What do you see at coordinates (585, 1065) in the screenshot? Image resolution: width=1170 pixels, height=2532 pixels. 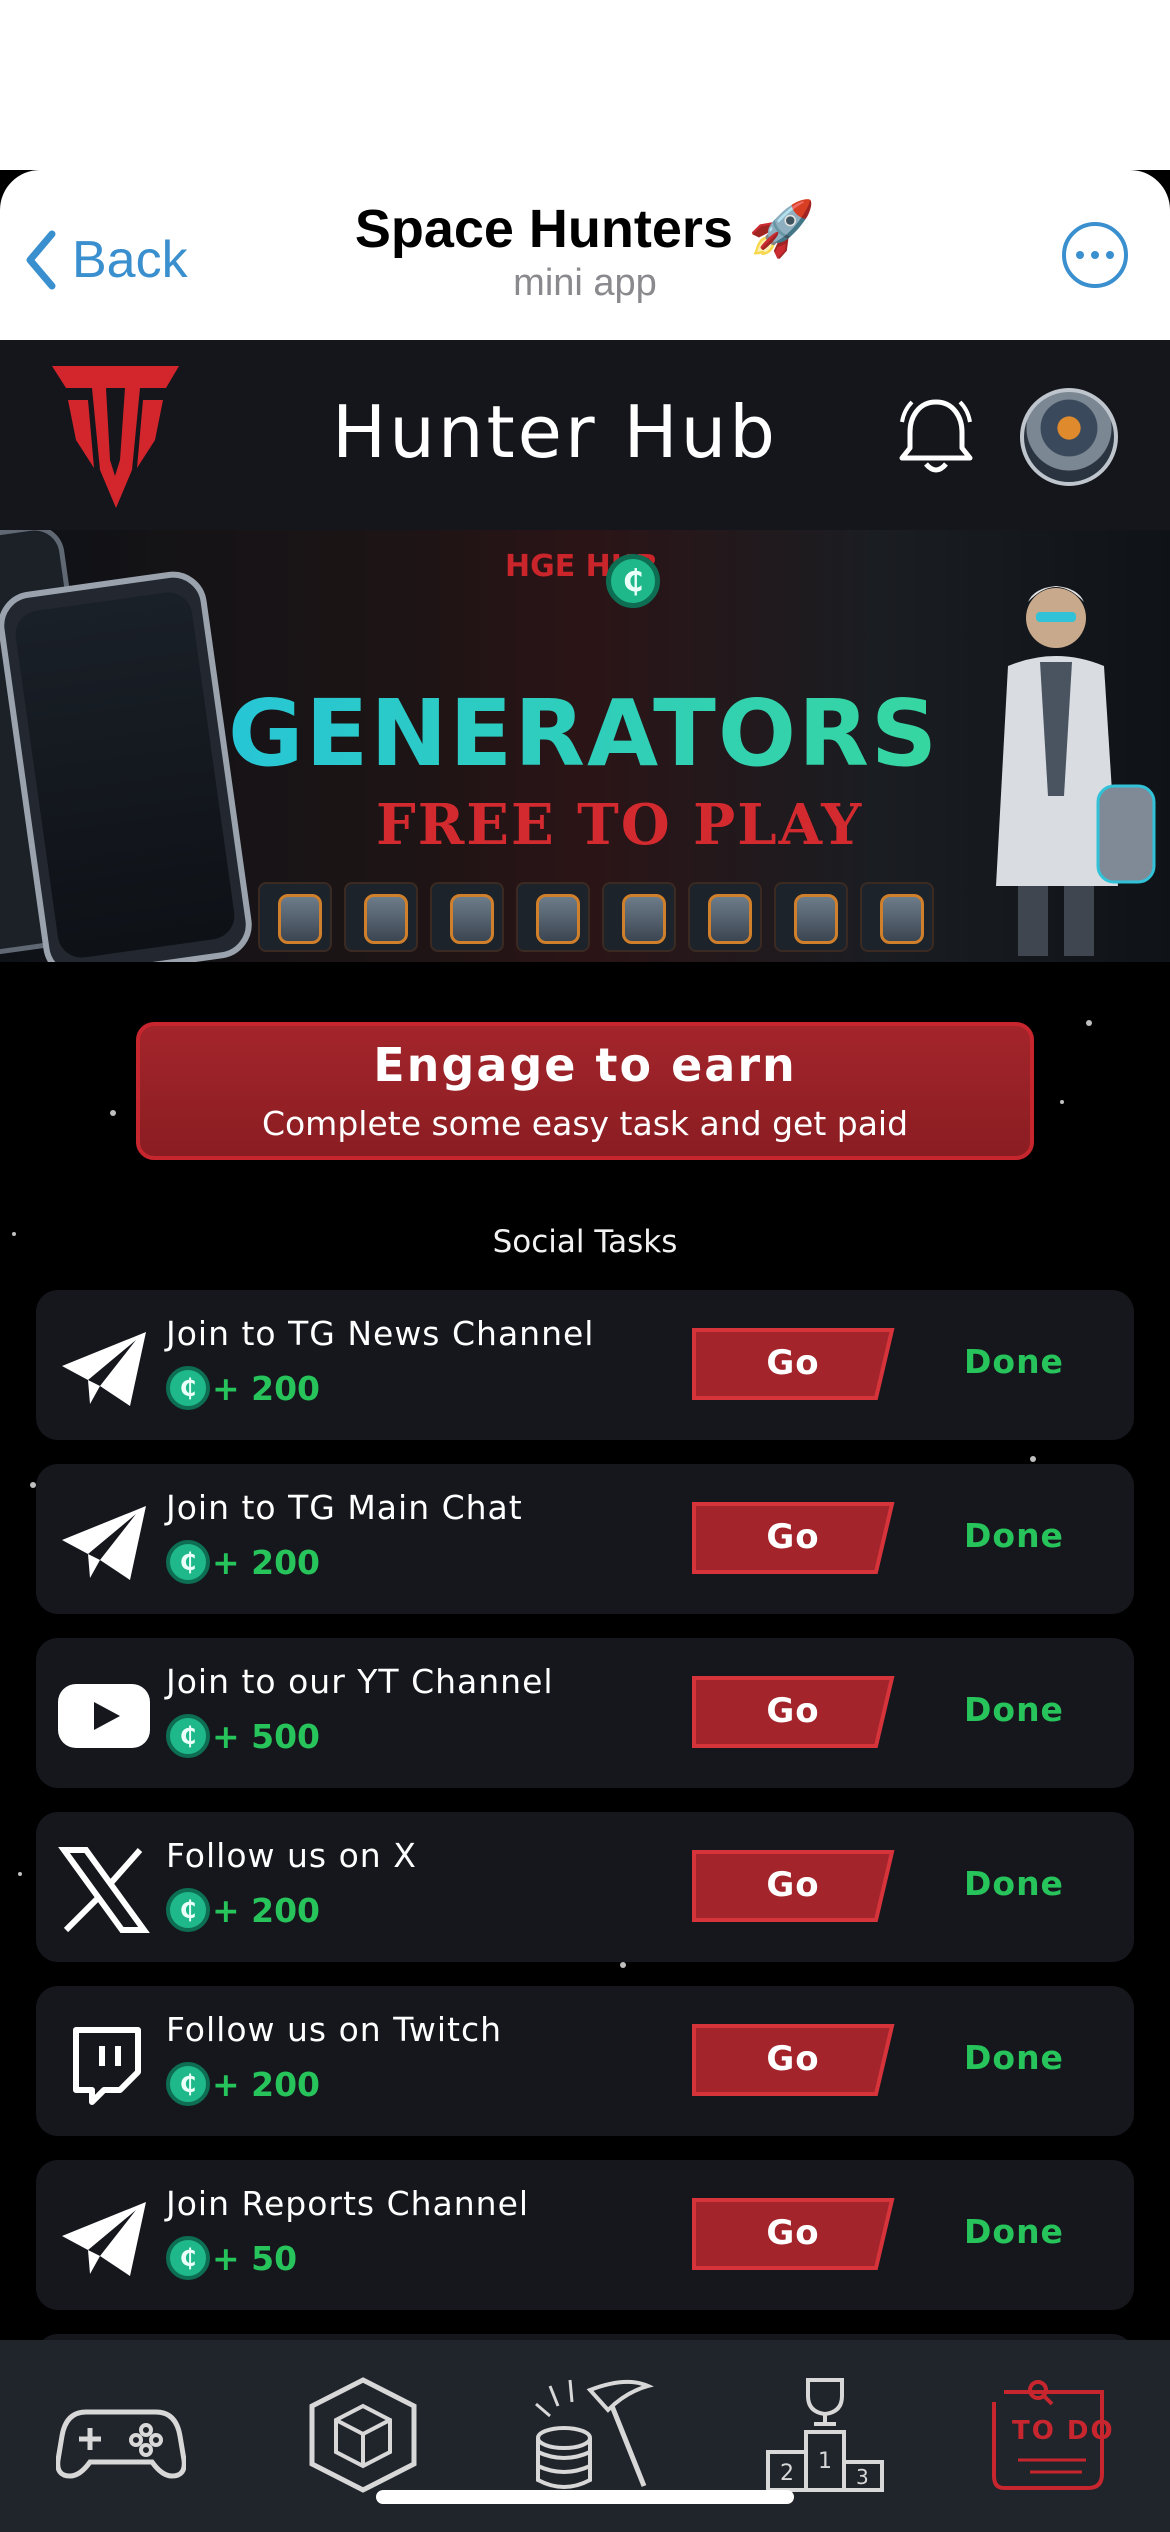 I see `engage-title: Engage to earn` at bounding box center [585, 1065].